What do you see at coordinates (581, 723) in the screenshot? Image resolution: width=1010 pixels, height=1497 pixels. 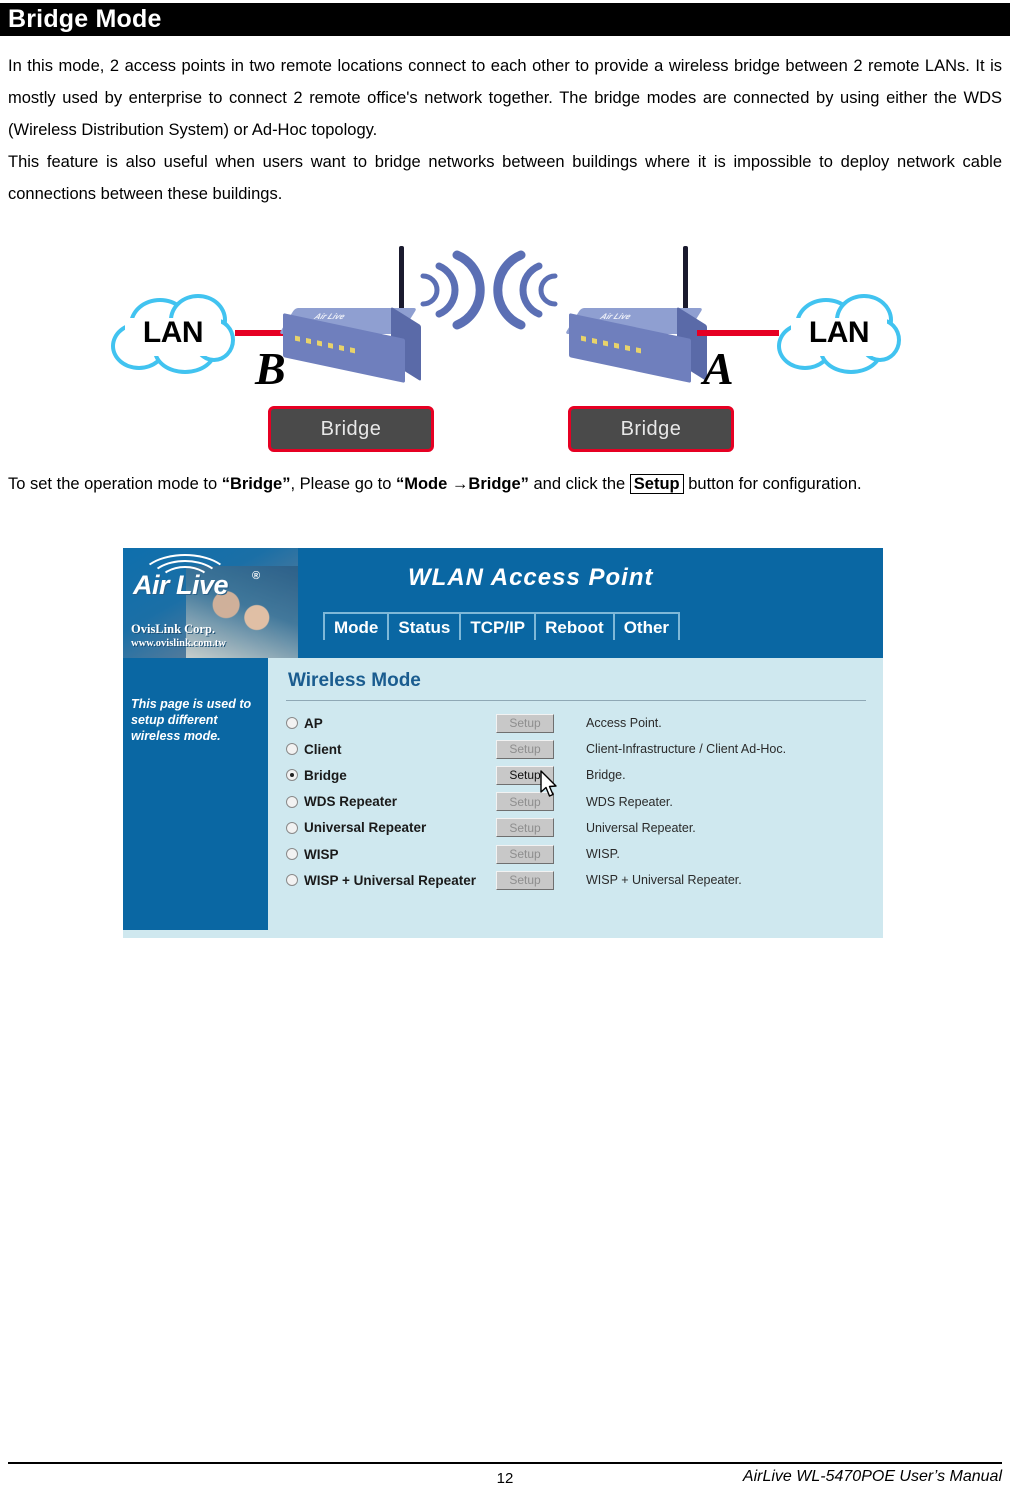 I see `mode-row-ap: AP Setup Access Point.` at bounding box center [581, 723].